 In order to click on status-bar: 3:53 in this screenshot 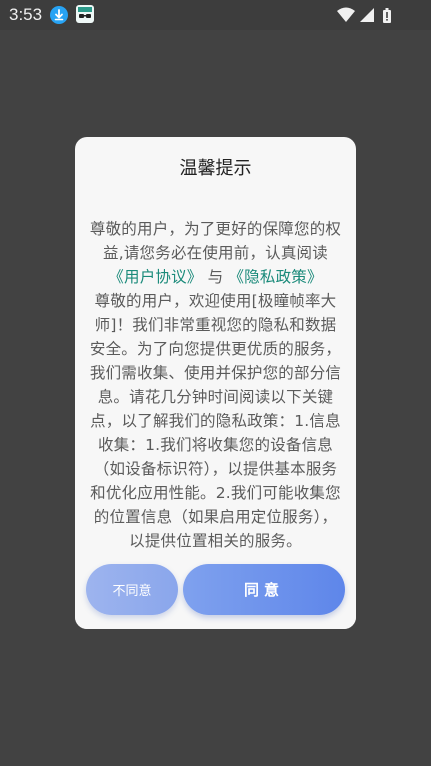, I will do `click(215, 15)`.